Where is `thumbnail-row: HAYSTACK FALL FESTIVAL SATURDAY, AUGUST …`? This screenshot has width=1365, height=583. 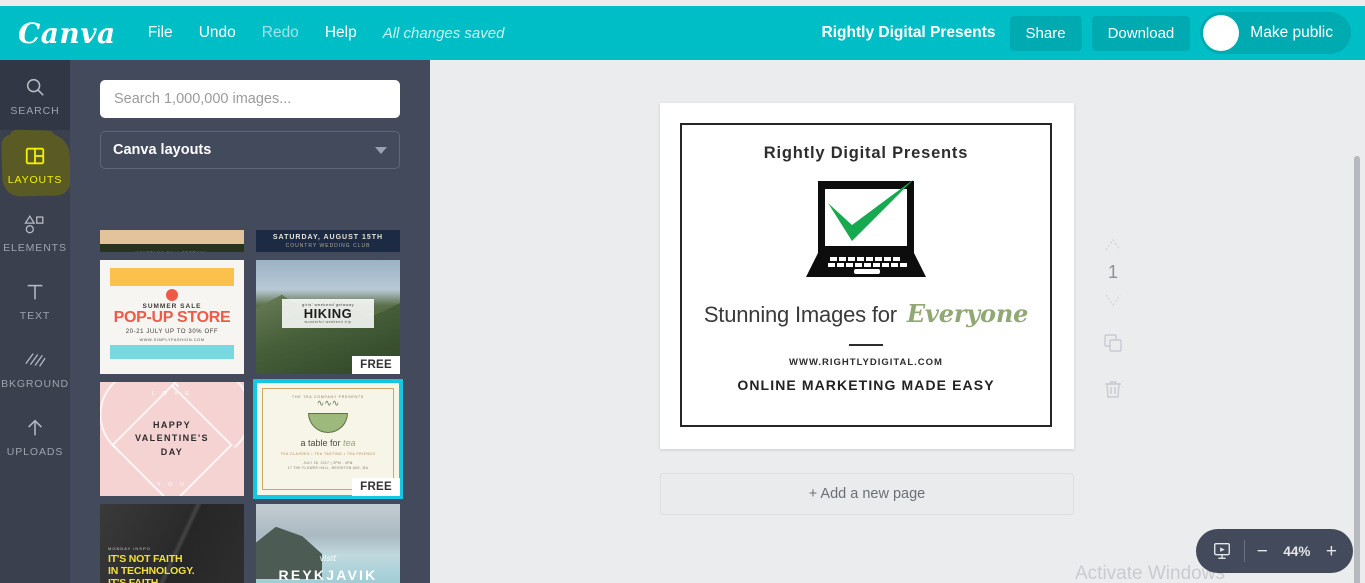
thumbnail-row: HAYSTACK FALL FESTIVAL SATURDAY, AUGUST … is located at coordinates (250, 241).